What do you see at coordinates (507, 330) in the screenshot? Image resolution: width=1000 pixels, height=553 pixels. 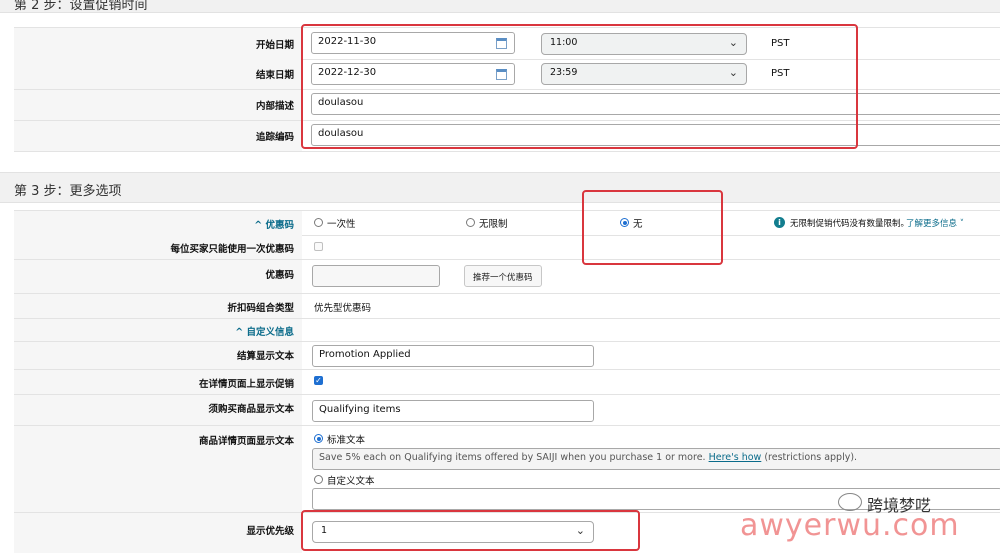 I see `custom-info-row: ^ 自定义信息` at bounding box center [507, 330].